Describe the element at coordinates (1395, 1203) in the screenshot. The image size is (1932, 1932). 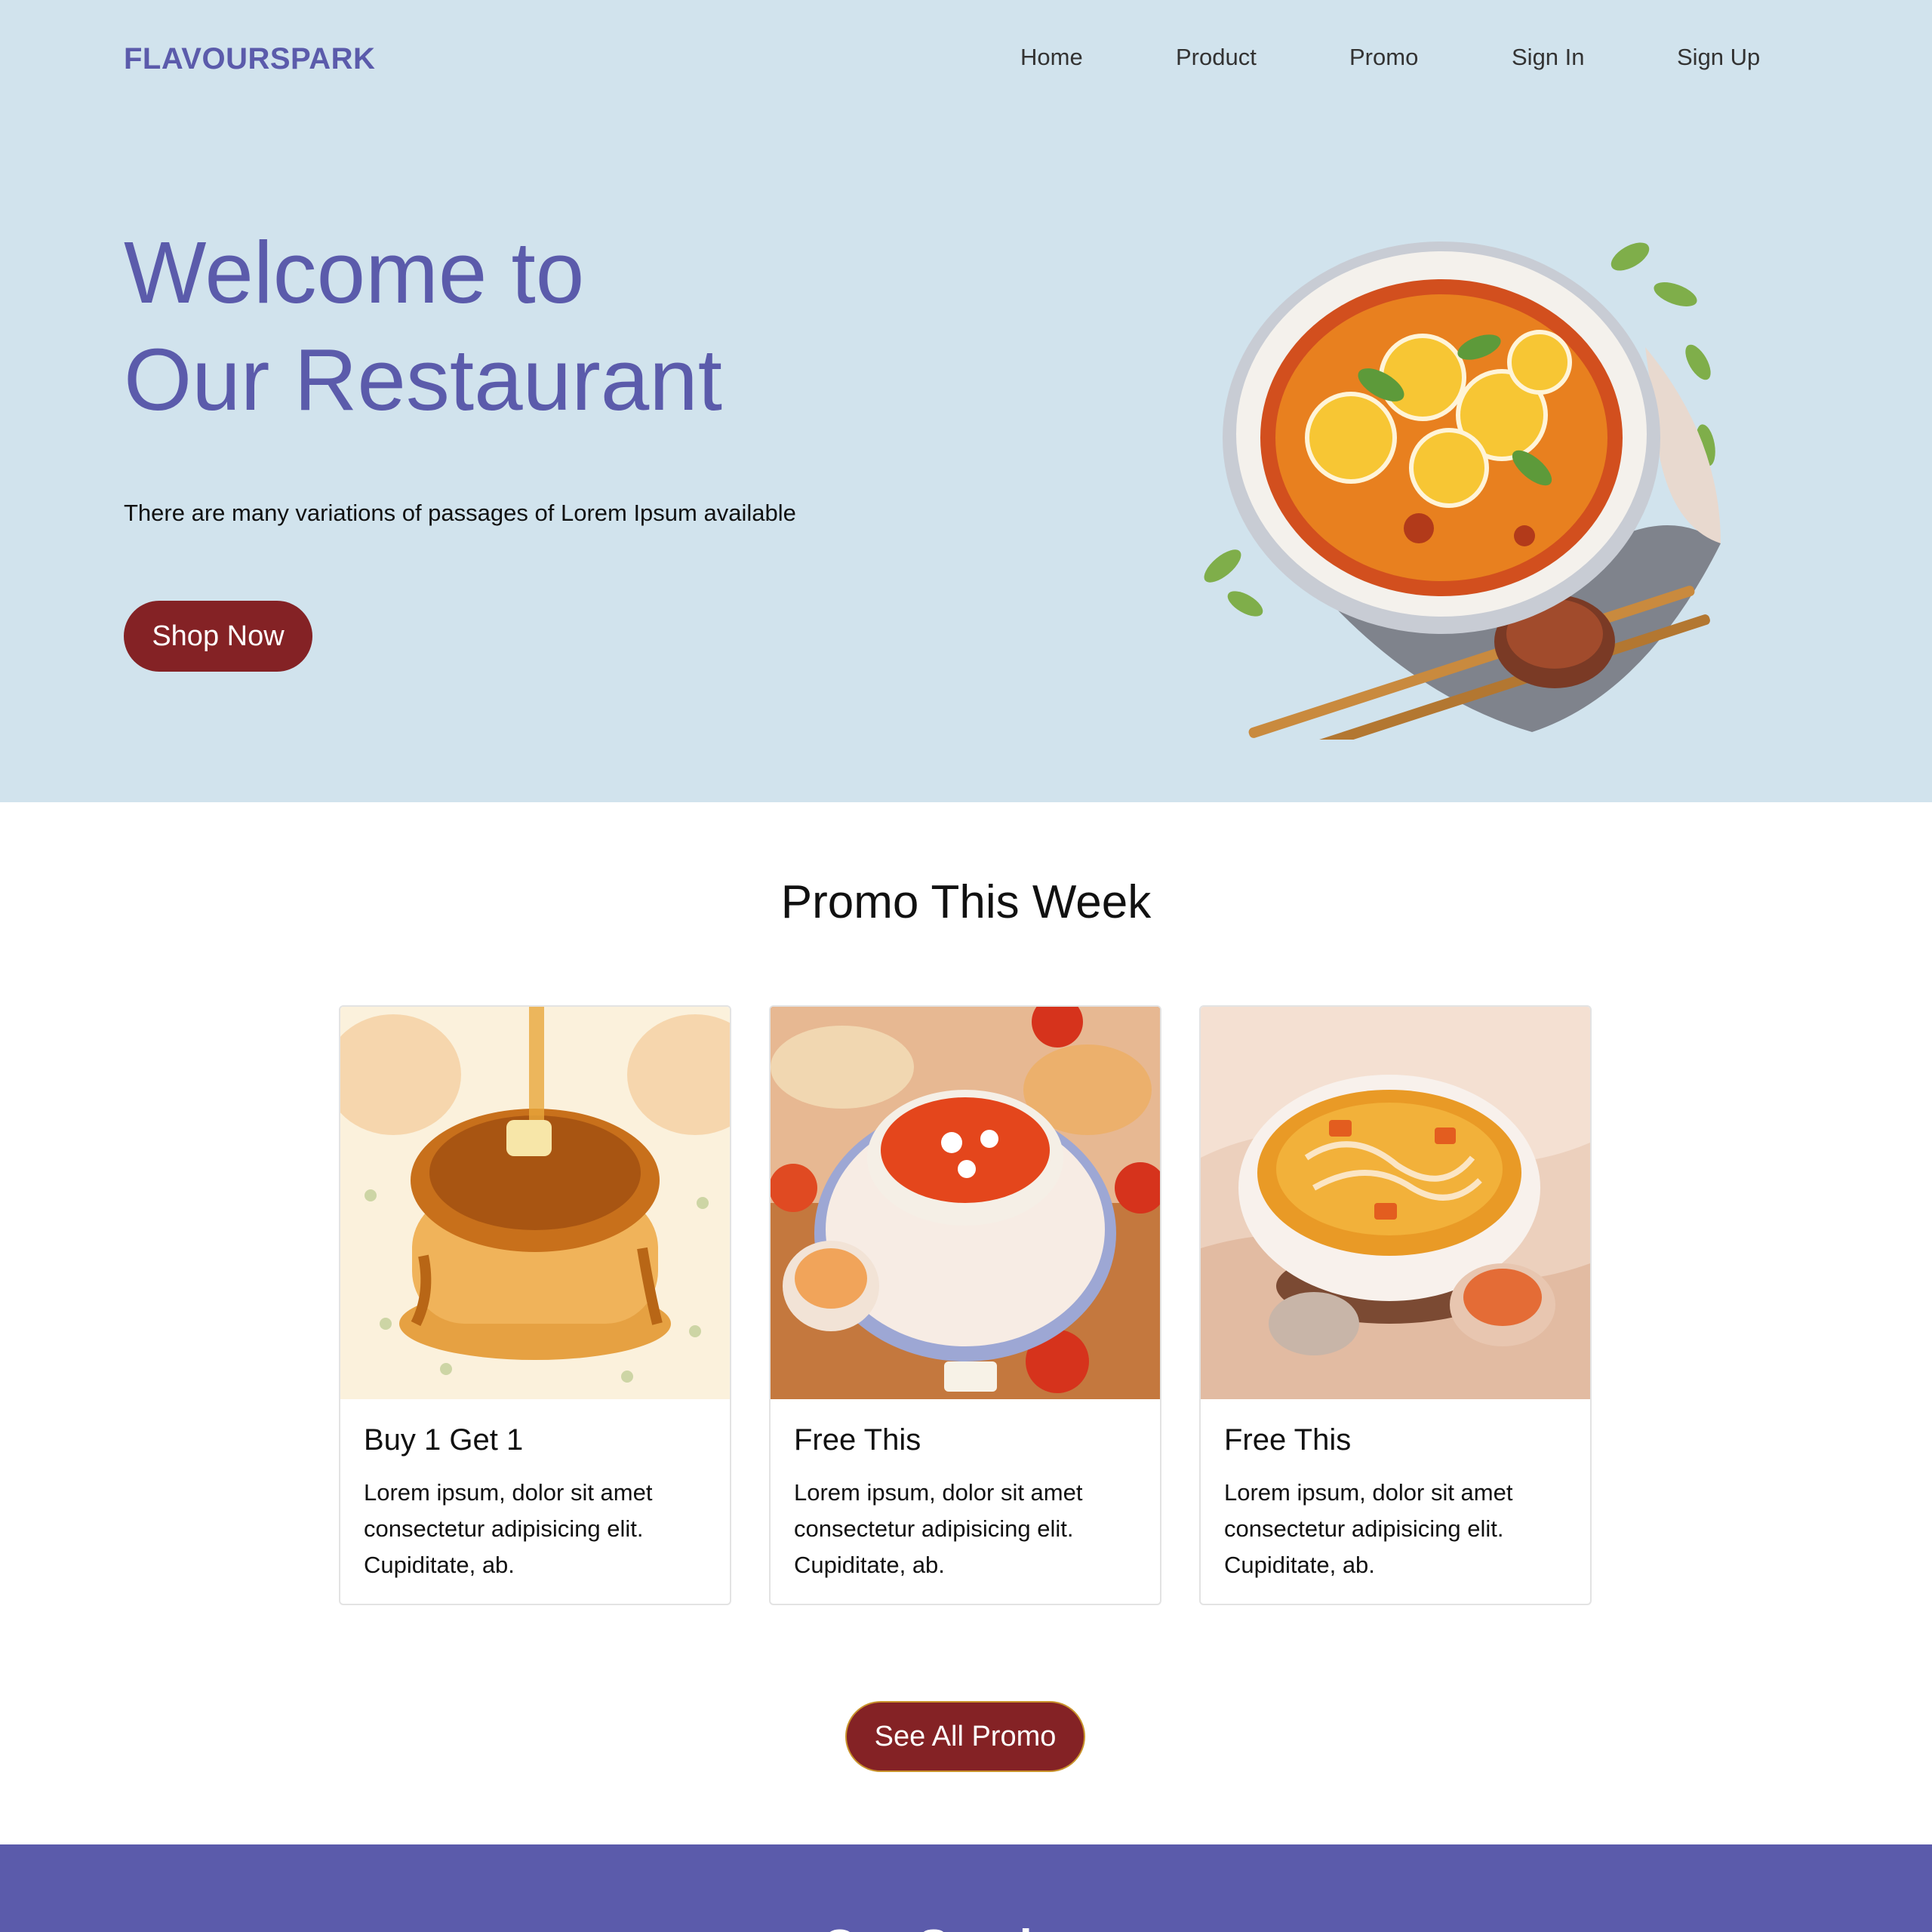
I see `noodle-soup-image` at that location.